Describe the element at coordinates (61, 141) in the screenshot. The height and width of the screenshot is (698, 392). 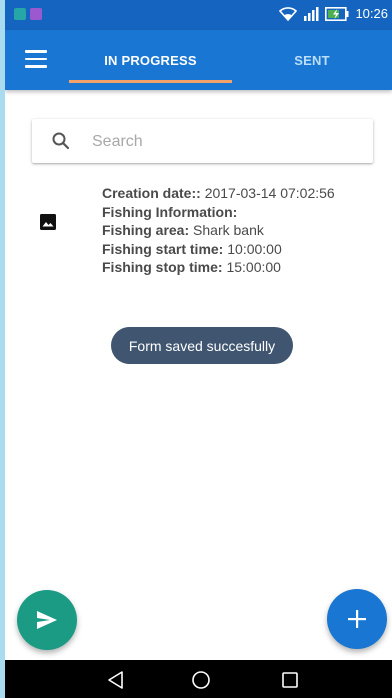
I see `search-icon` at that location.